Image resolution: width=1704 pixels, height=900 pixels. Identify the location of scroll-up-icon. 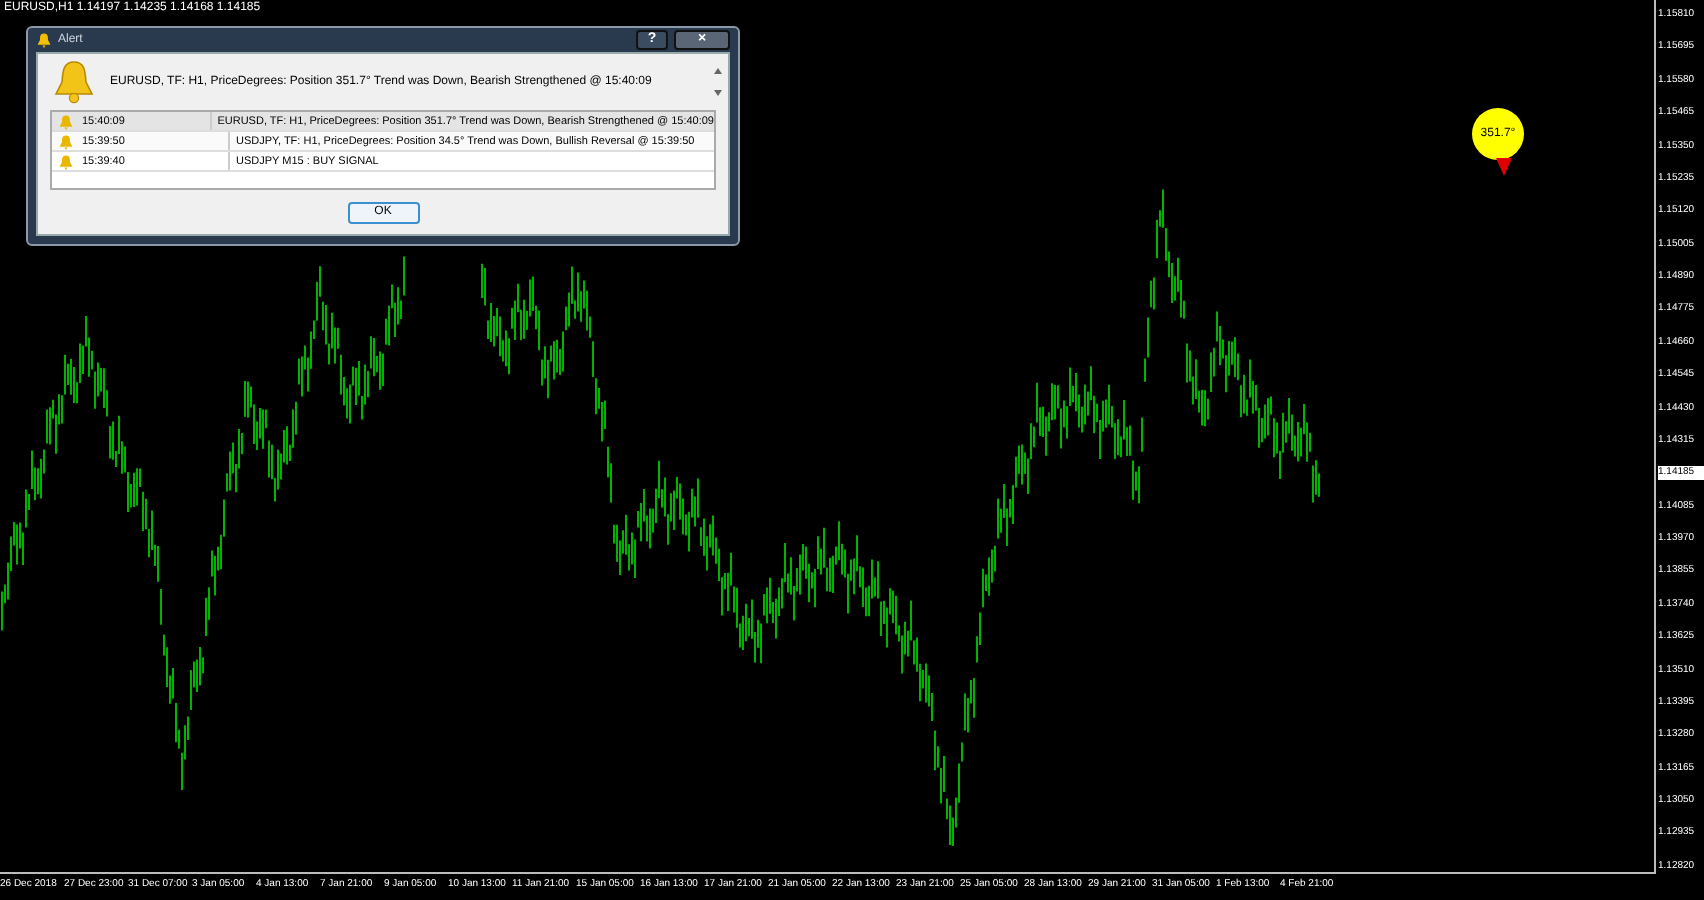
(718, 71).